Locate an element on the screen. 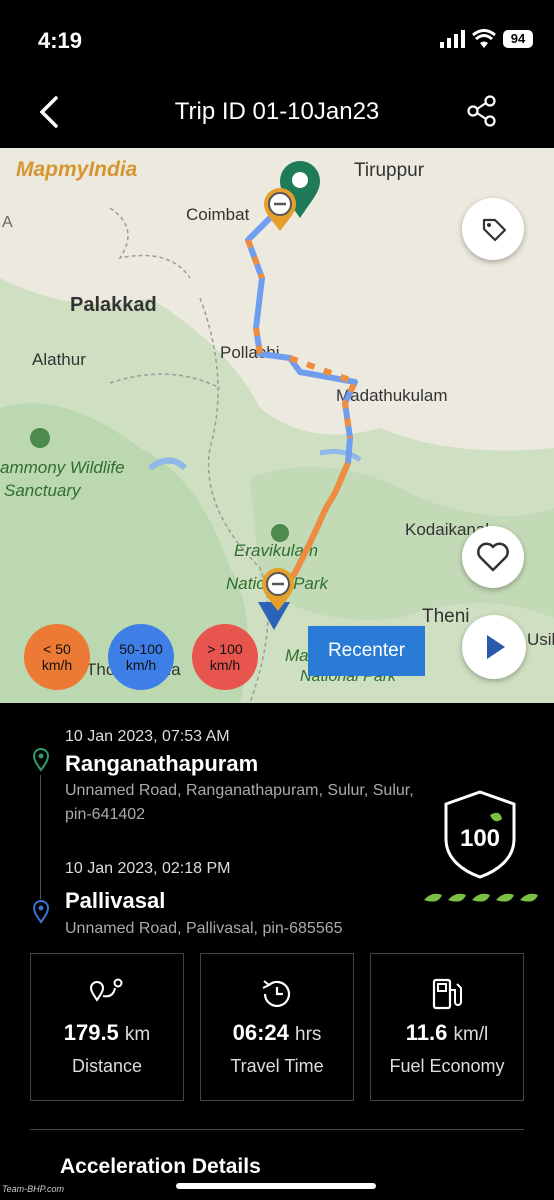  distance-card: 179.5 km Distance is located at coordinates (107, 1027).